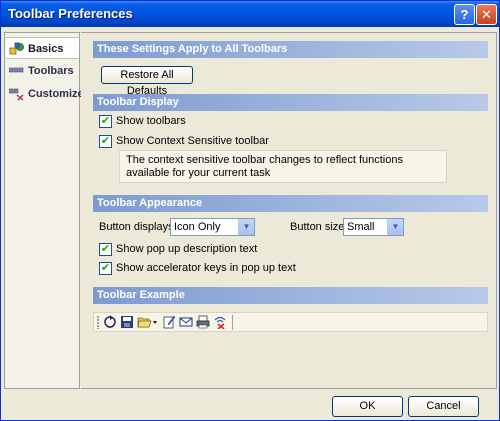 The image size is (500, 421). What do you see at coordinates (443, 406) in the screenshot?
I see `cancel-button: Cancel` at bounding box center [443, 406].